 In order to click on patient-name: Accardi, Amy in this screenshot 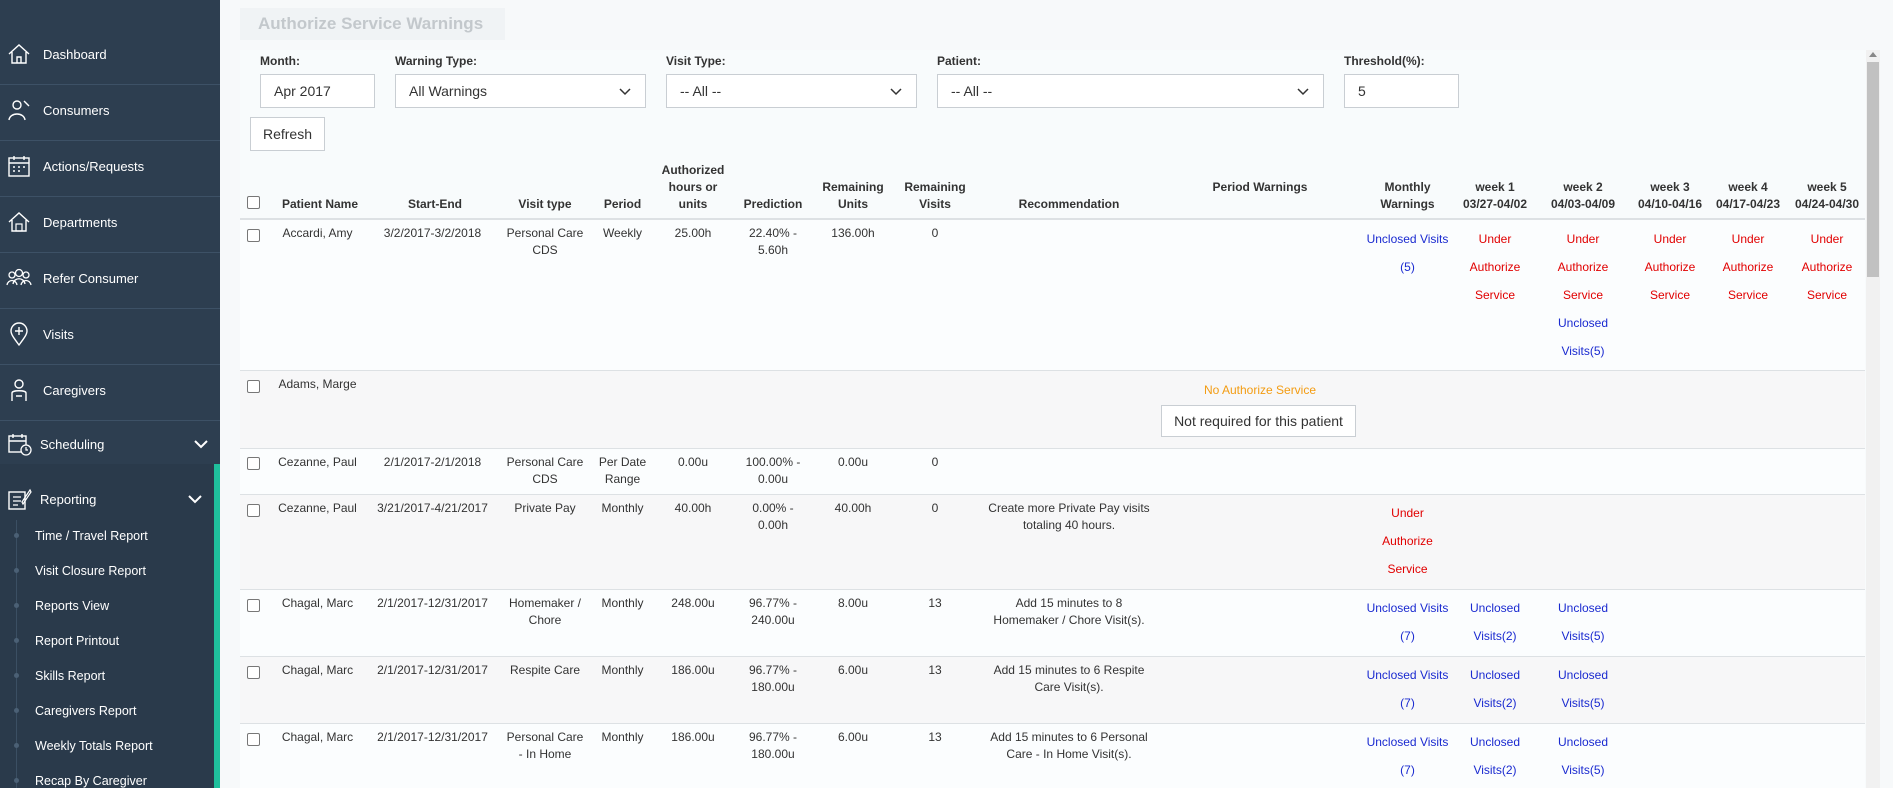, I will do `click(317, 233)`.